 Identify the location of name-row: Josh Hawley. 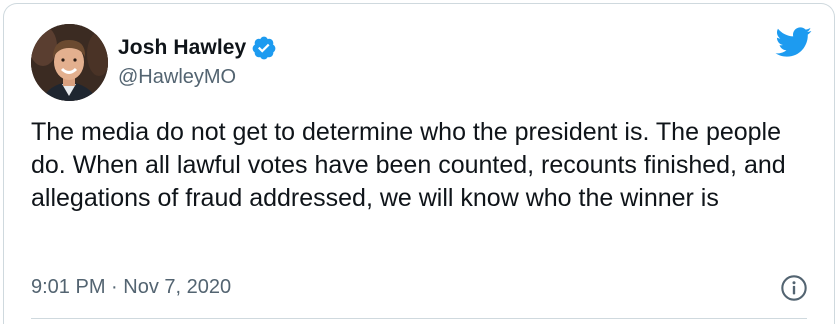
(197, 48).